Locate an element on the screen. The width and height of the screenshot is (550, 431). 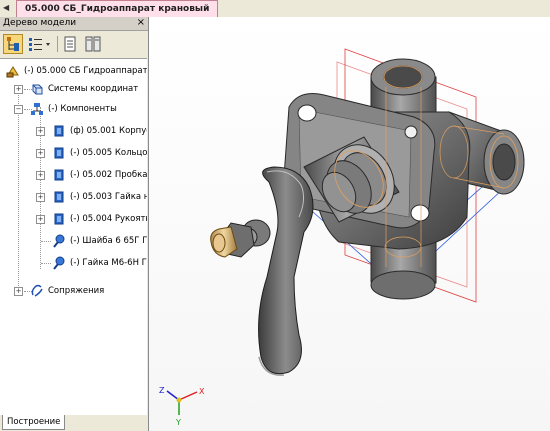
lever-handle is located at coordinates (286, 271).